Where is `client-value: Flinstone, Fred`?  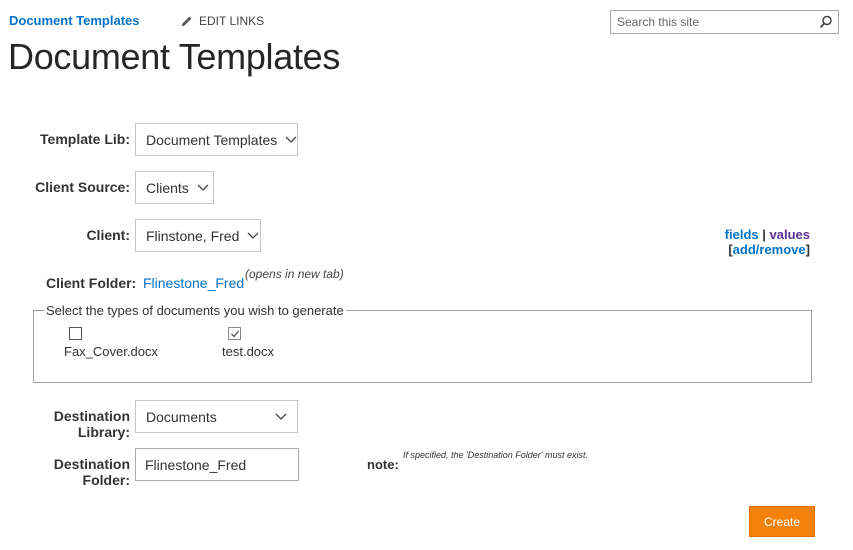
client-value: Flinstone, Fred is located at coordinates (193, 235).